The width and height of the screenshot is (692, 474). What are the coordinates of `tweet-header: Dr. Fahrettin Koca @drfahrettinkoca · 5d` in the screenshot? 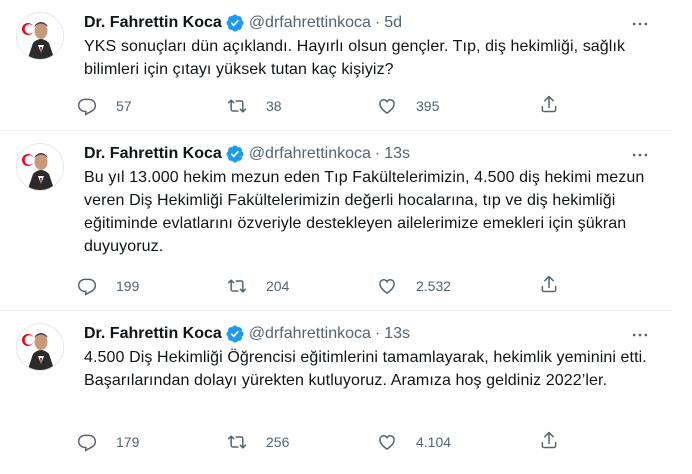 It's located at (243, 23).